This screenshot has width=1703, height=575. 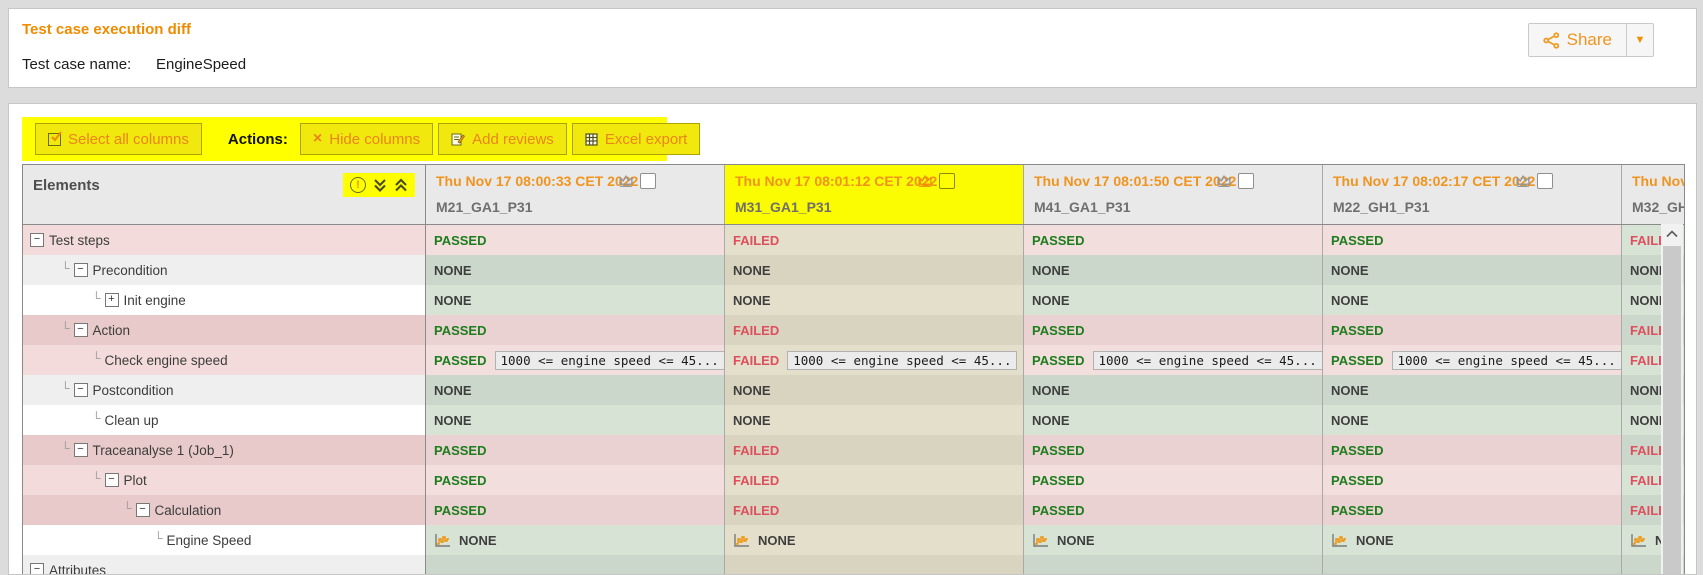 What do you see at coordinates (1434, 181) in the screenshot?
I see `column-timestamp: Thu Nov 17 08:02:17 CET 2022` at bounding box center [1434, 181].